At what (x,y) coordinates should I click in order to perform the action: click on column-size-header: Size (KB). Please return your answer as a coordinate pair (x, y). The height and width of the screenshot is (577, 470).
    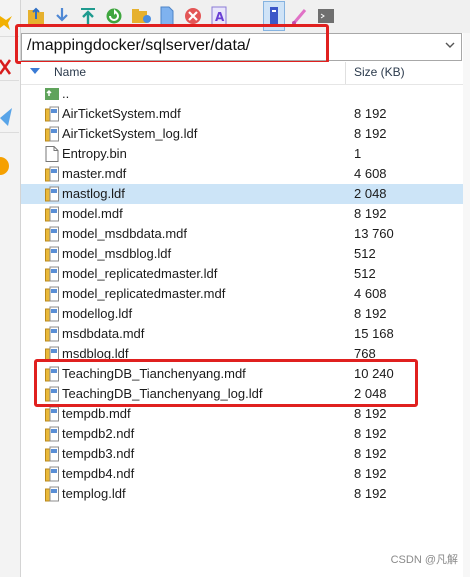
    Looking at the image, I should click on (379, 72).